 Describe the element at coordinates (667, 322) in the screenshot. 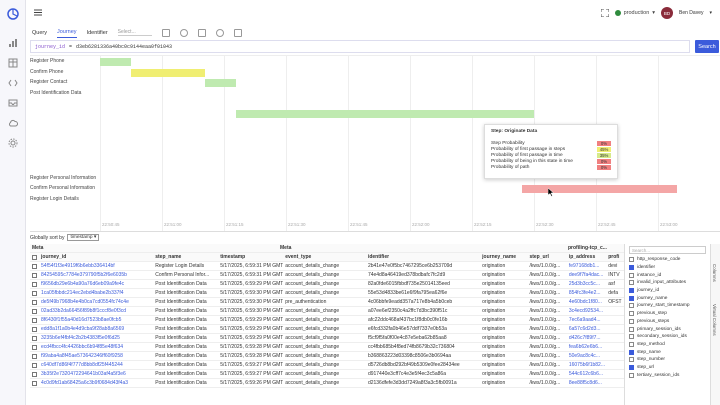

I see `column-toggle-item: previous_steps` at that location.